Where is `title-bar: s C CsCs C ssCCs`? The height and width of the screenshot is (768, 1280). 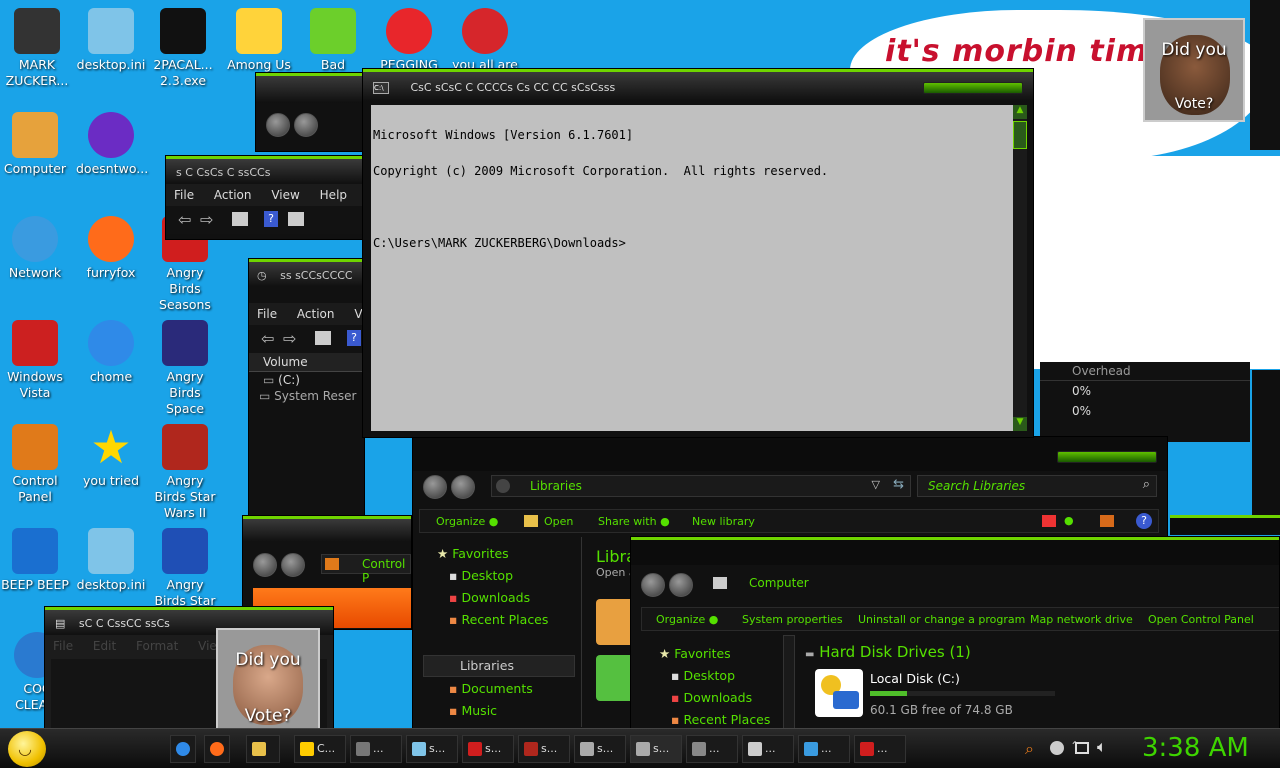 title-bar: s C CsCs C ssCCs is located at coordinates (265, 170).